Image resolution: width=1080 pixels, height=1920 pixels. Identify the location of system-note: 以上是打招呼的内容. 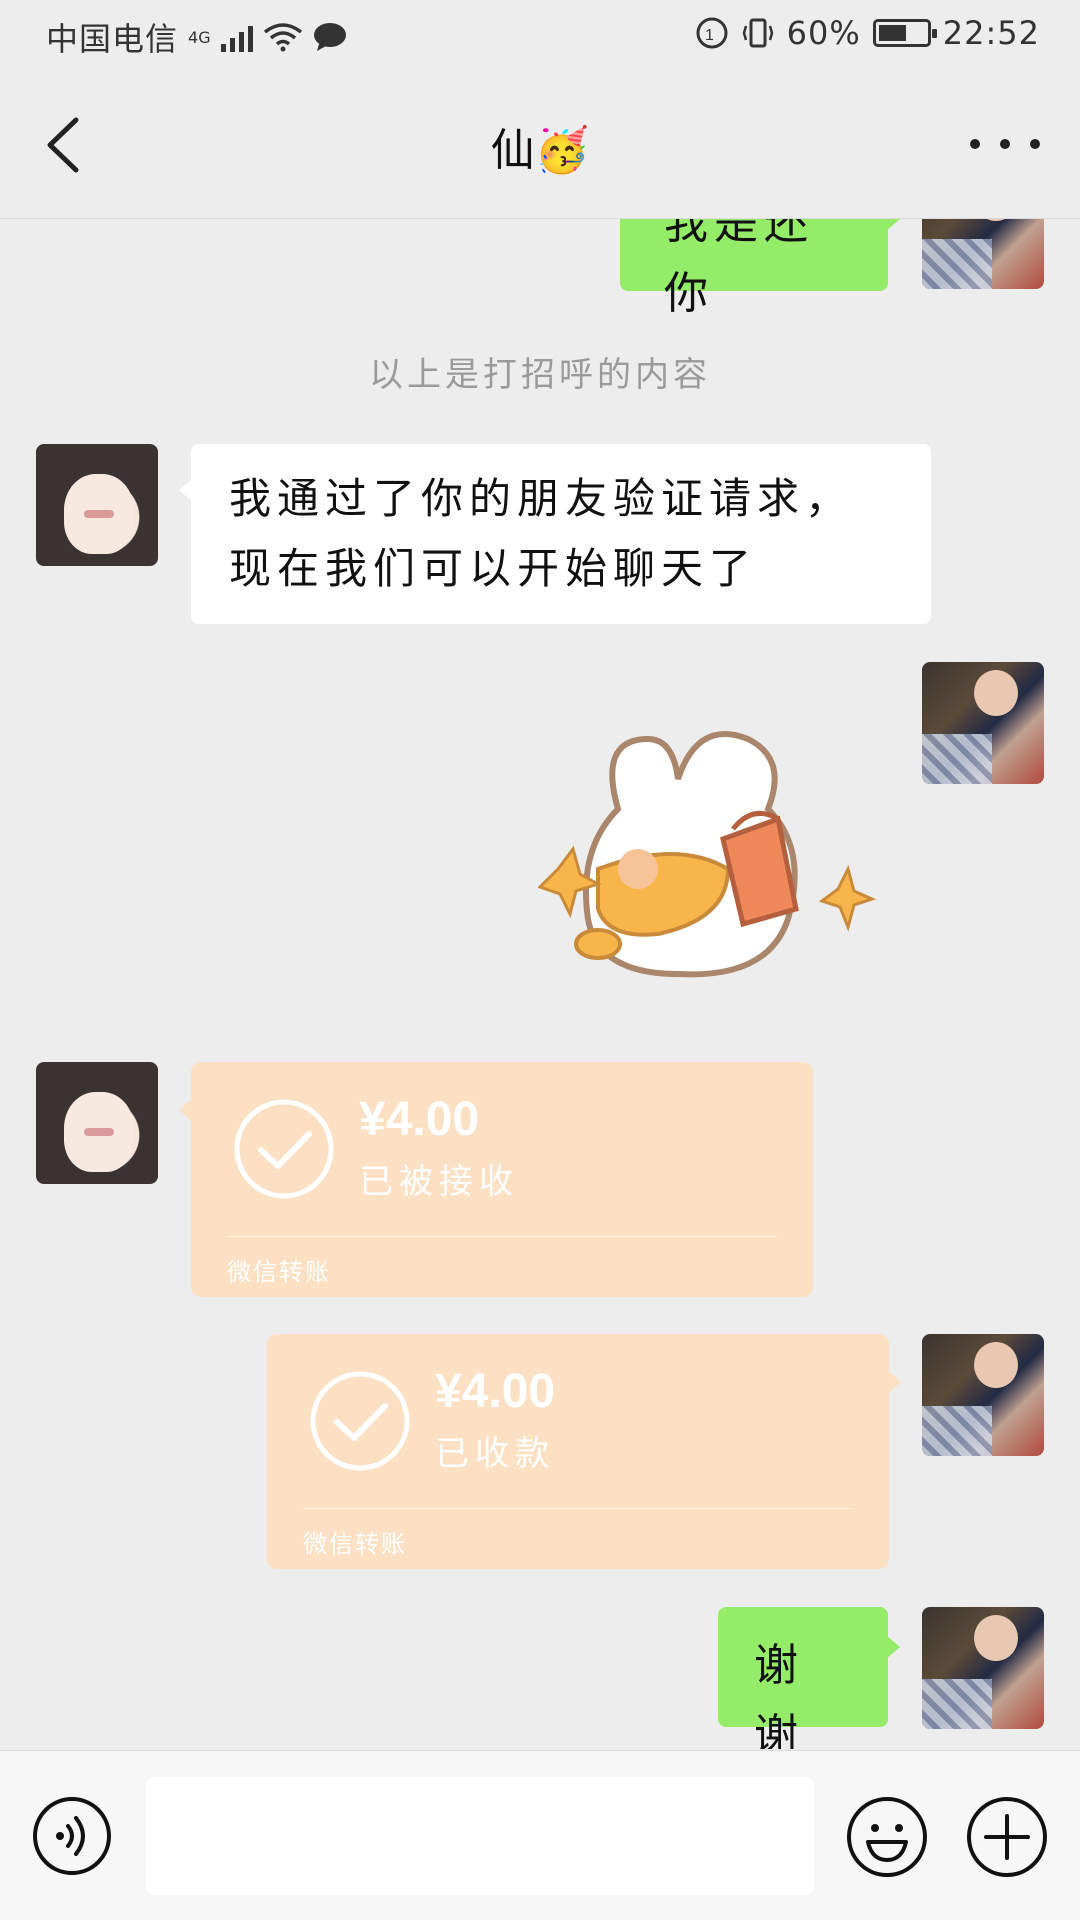
(540, 375).